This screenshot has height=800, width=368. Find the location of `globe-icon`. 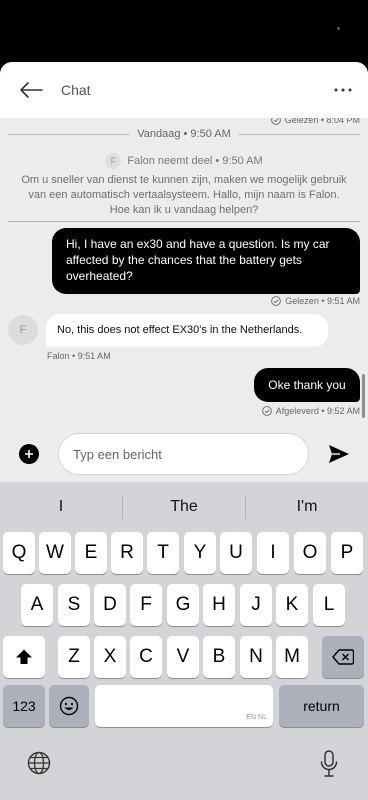

globe-icon is located at coordinates (39, 763).